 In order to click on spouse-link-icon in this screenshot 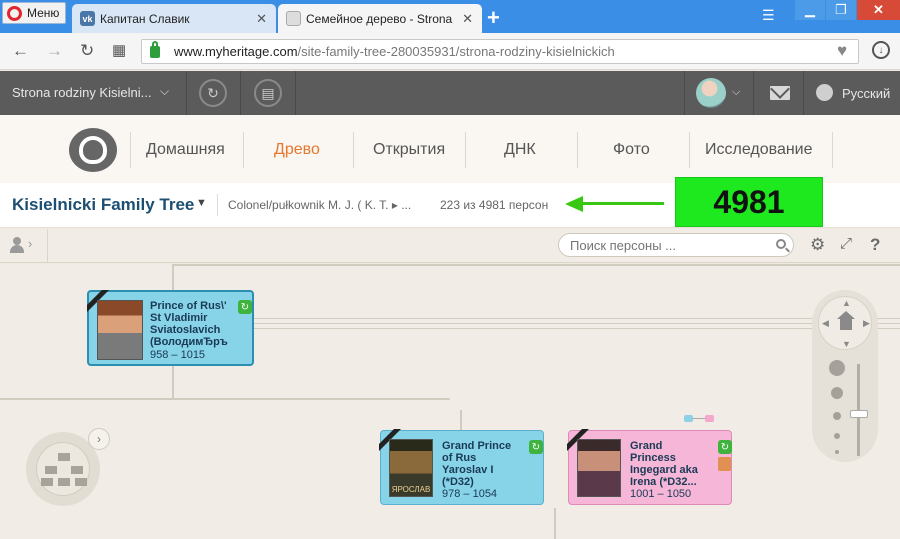, I will do `click(688, 418)`.